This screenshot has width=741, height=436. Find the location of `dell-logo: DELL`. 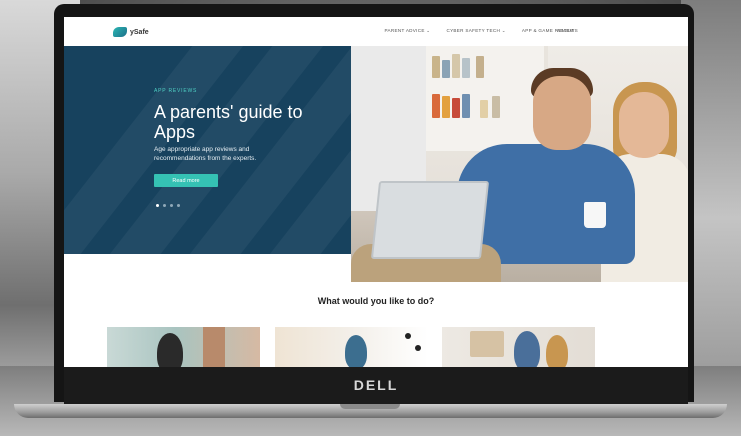

dell-logo: DELL is located at coordinates (376, 385).